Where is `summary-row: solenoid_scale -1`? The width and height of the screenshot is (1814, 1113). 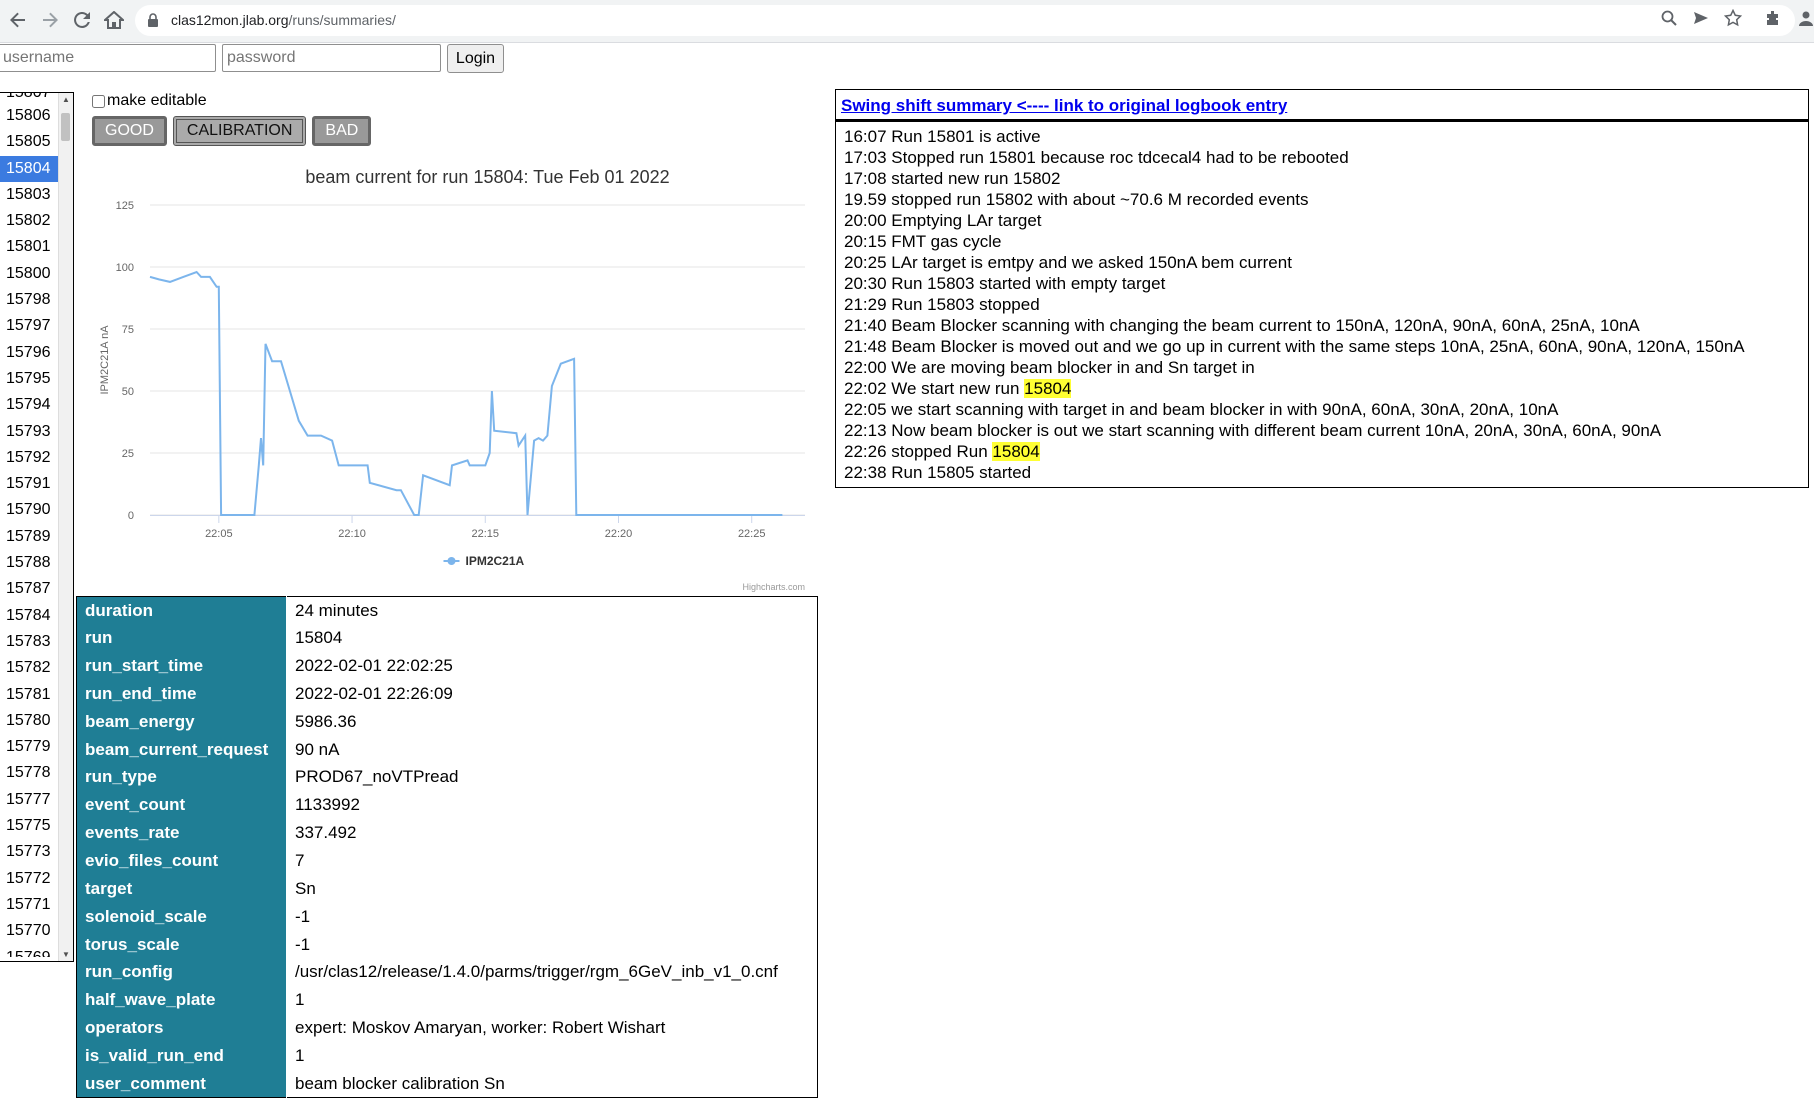 summary-row: solenoid_scale -1 is located at coordinates (447, 916).